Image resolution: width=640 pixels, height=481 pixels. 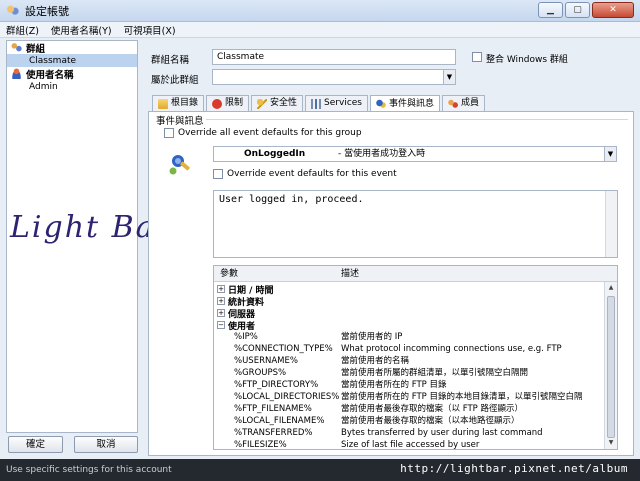 I want to click on tab-security: 安全性, so click(x=277, y=103).